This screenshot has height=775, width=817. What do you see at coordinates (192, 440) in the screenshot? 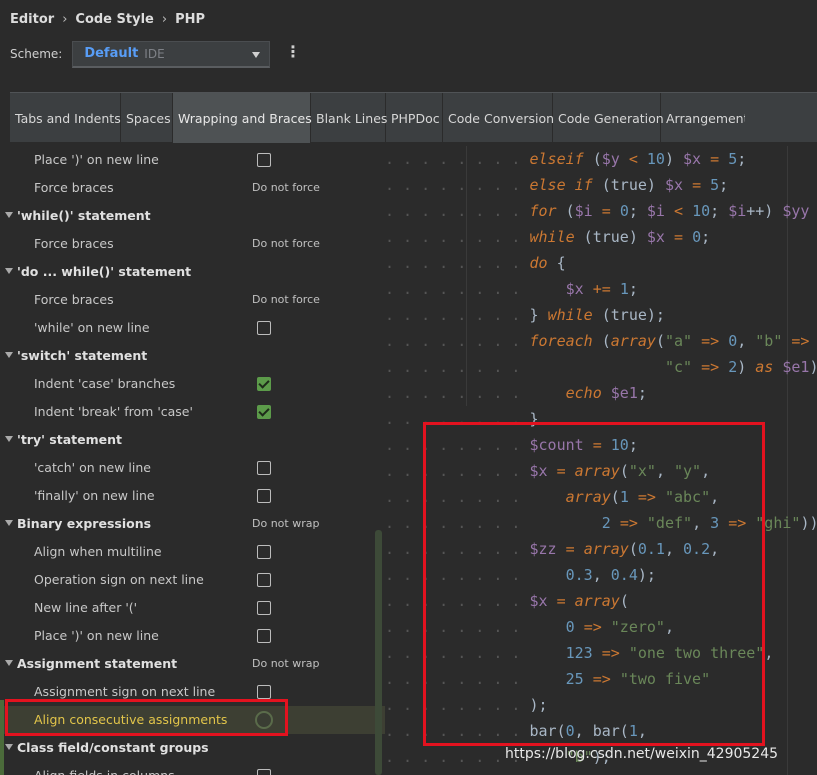
I see `settings-section: 'try' statement` at bounding box center [192, 440].